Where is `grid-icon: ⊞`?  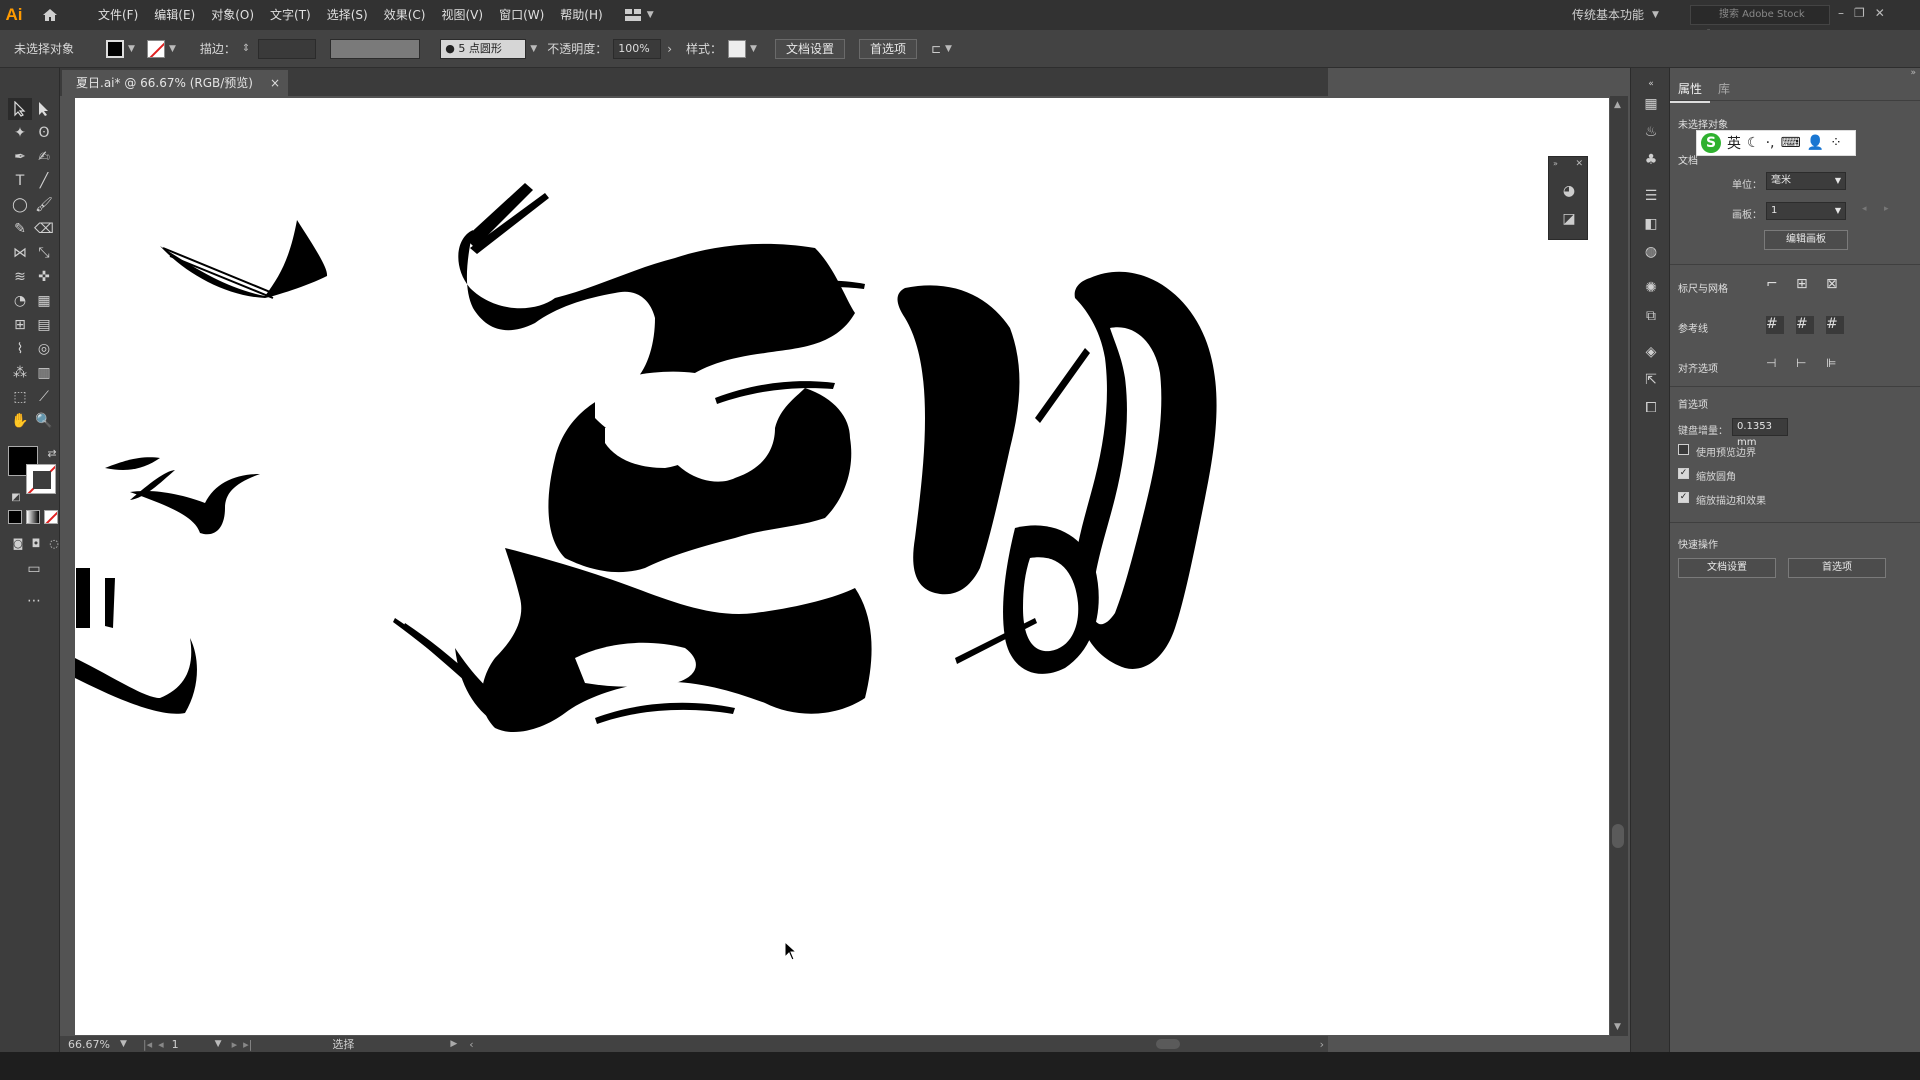 grid-icon: ⊞ is located at coordinates (1805, 285).